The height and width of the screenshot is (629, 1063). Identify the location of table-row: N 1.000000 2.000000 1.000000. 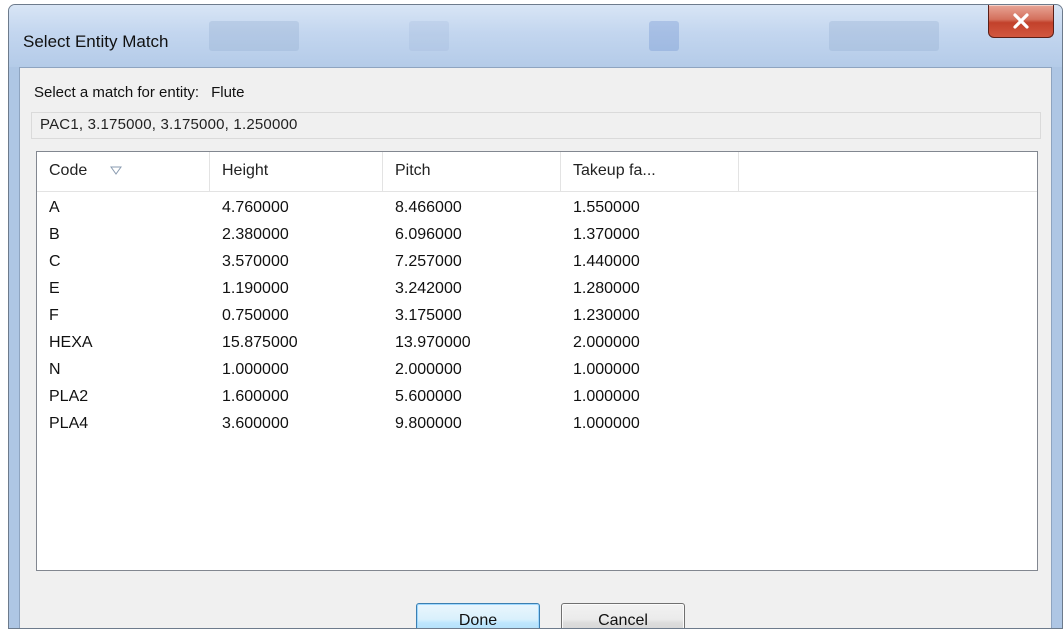
(537, 369).